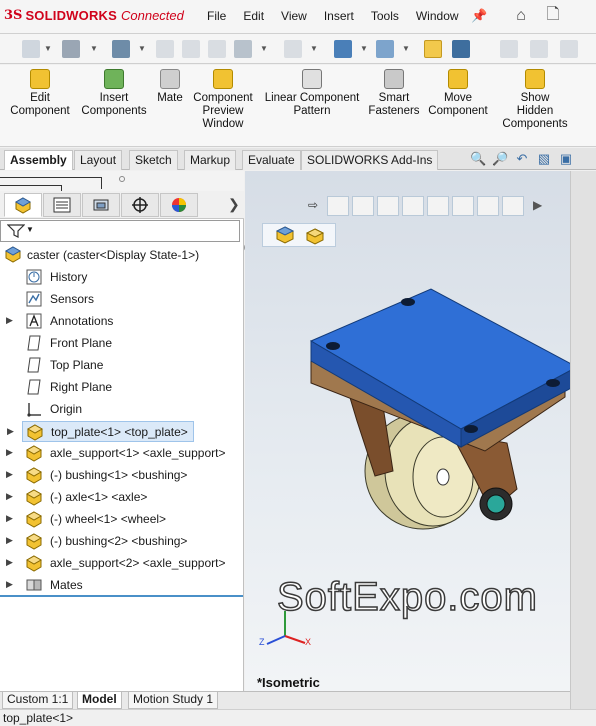  What do you see at coordinates (312, 93) in the screenshot?
I see `linear-component-pattern-button: Linear Component Pattern` at bounding box center [312, 93].